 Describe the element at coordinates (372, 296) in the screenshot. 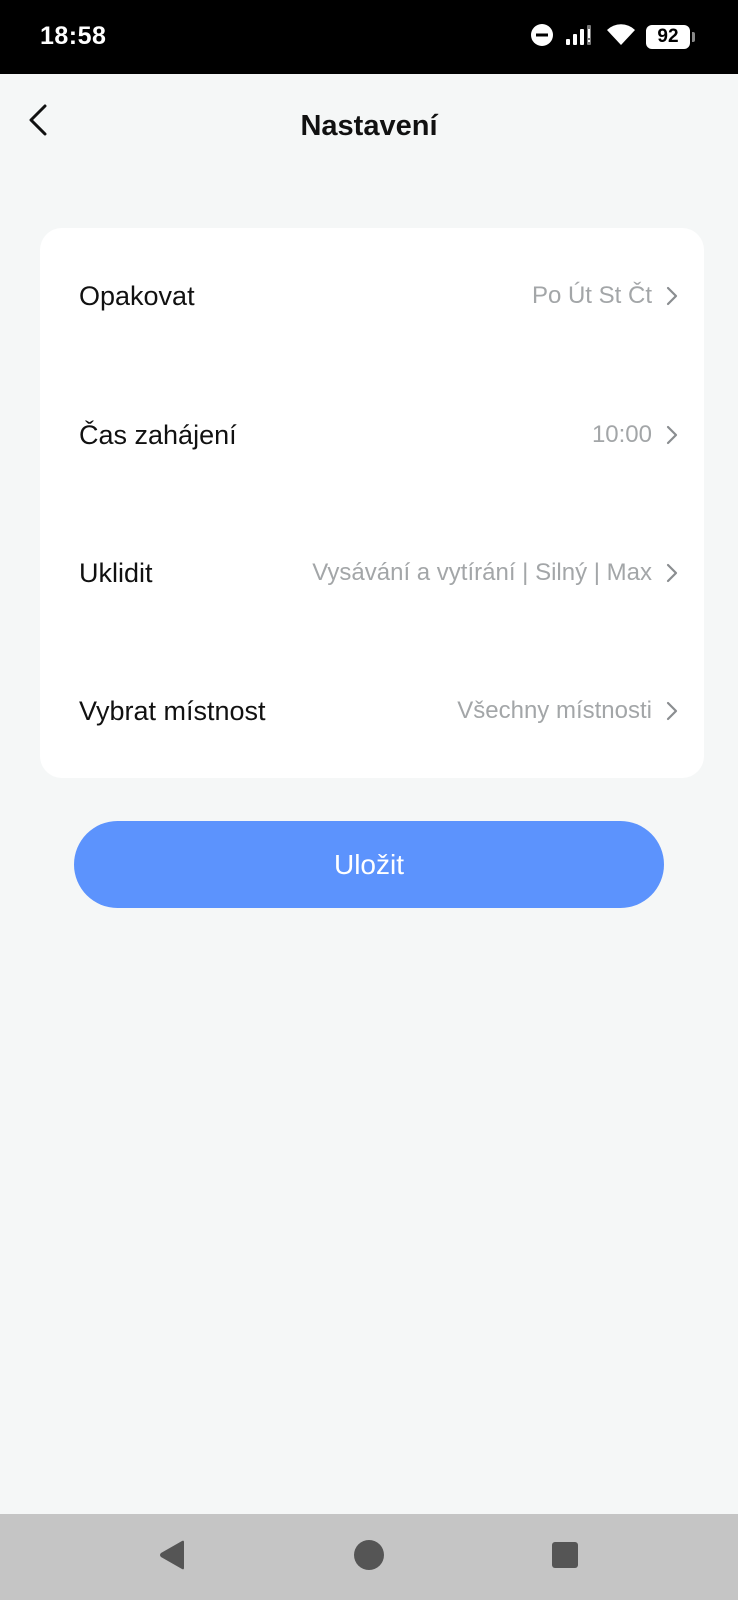

I see `row-repeat: Opakovat Po Út St Čt` at that location.